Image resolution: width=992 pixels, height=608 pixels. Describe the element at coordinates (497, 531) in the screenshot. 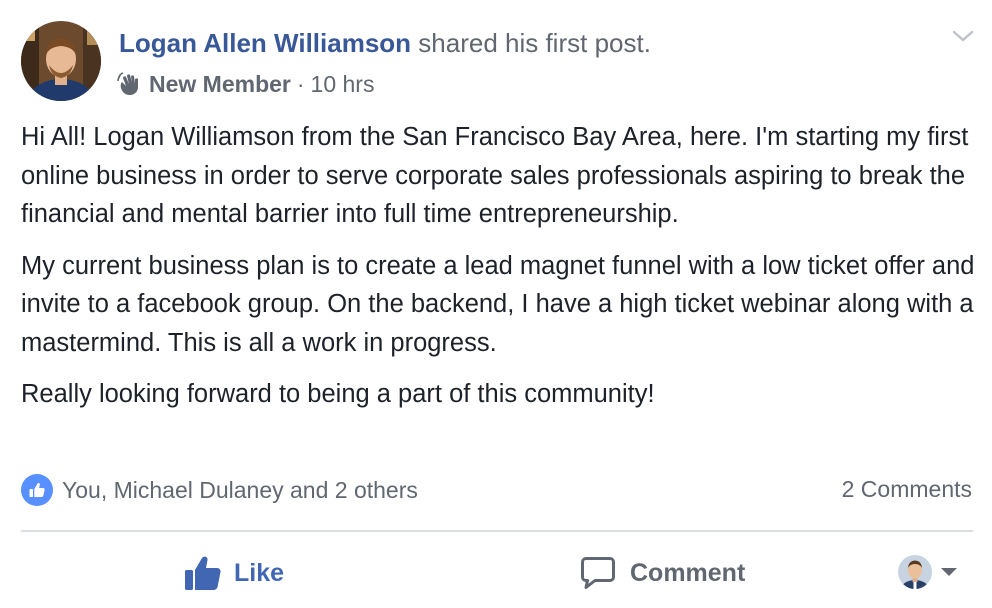

I see `divider` at that location.